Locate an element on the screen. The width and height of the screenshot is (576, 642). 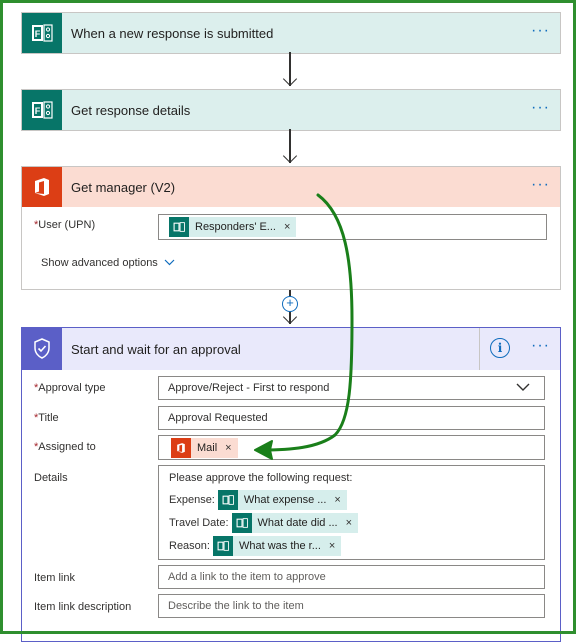
user-upn-label-text: User (UPN) is located at coordinates (67, 225).